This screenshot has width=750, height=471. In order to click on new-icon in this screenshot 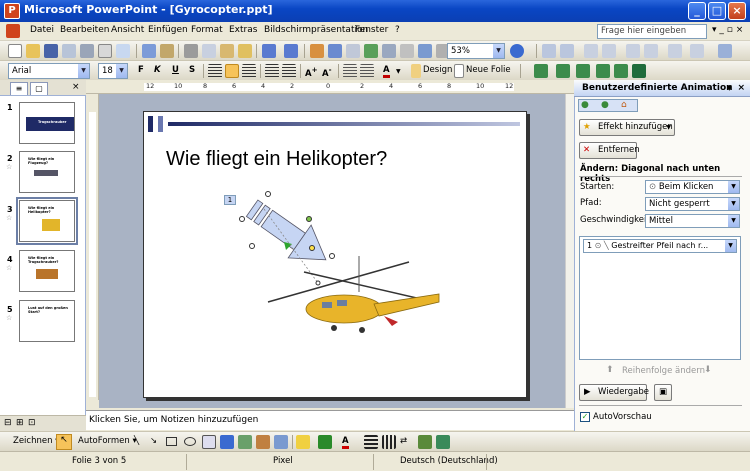, I will do `click(15, 51)`.